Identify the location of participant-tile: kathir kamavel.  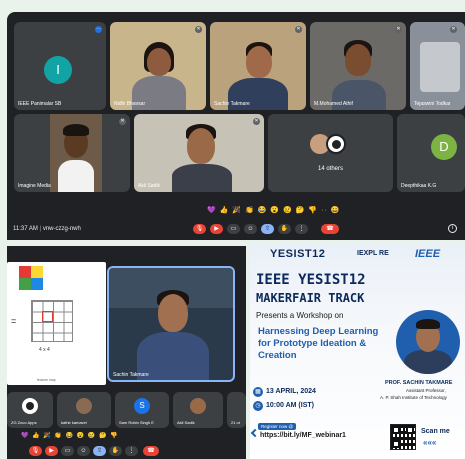
(84, 410).